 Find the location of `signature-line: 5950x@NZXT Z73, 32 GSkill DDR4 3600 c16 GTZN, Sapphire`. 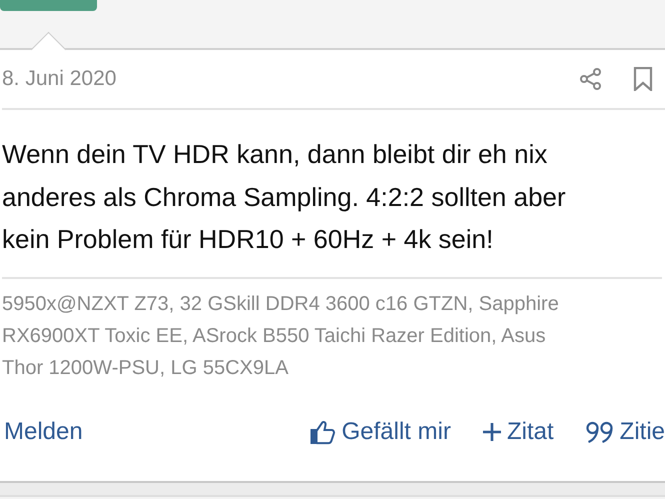

signature-line: 5950x@NZXT Z73, 32 GSkill DDR4 3600 c16 GTZN, Sapphire is located at coordinates (281, 304).